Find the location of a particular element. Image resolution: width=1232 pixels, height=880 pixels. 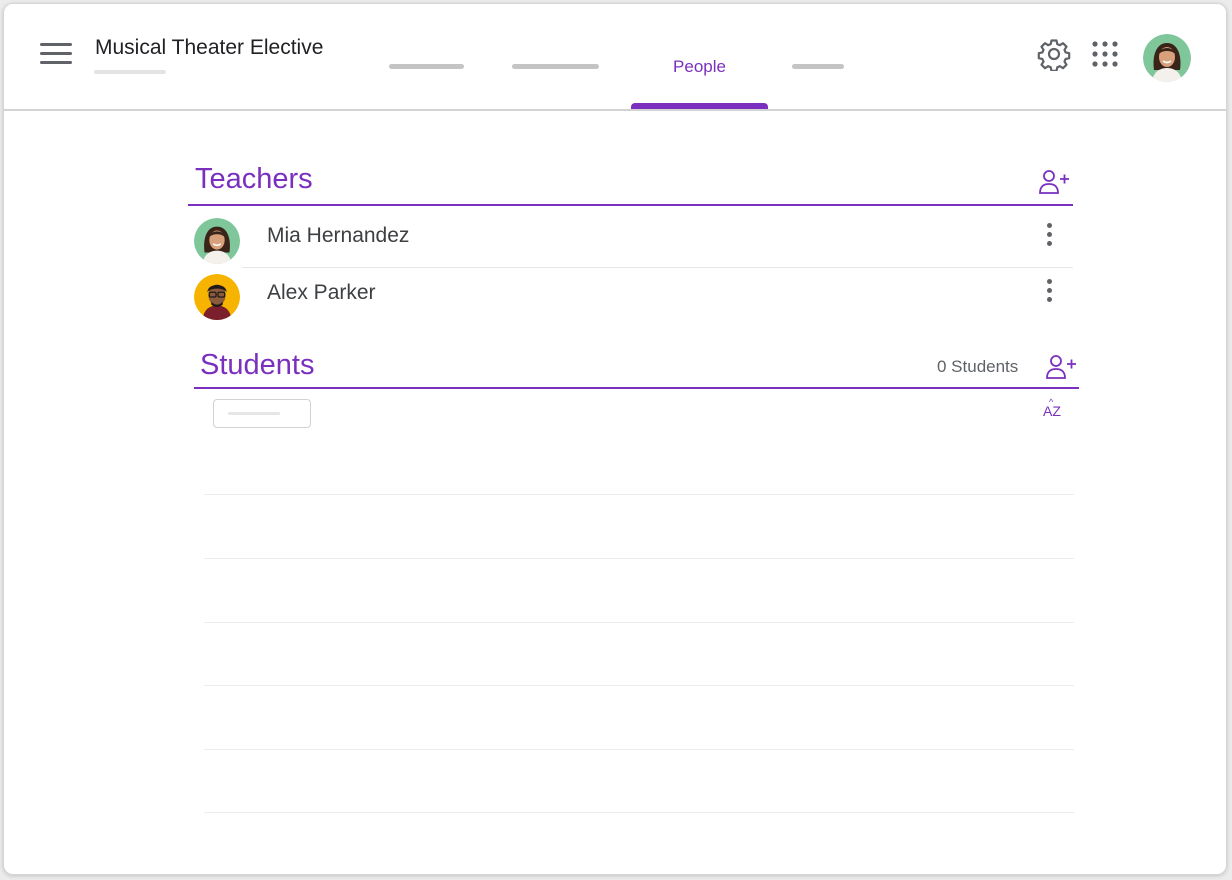

top-app-bar: Musical Theater Elective People is located at coordinates (615, 57).